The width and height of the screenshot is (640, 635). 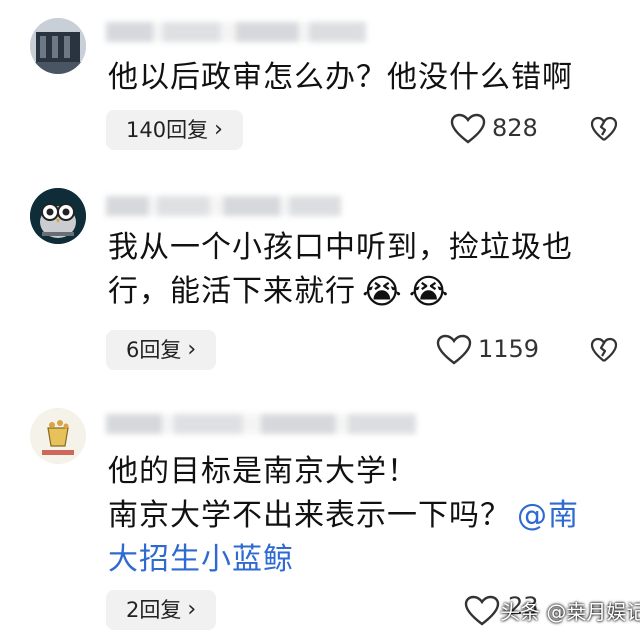 I want to click on comment-text-line: 南京大学不出来表示一下吗？, so click(x=309, y=515).